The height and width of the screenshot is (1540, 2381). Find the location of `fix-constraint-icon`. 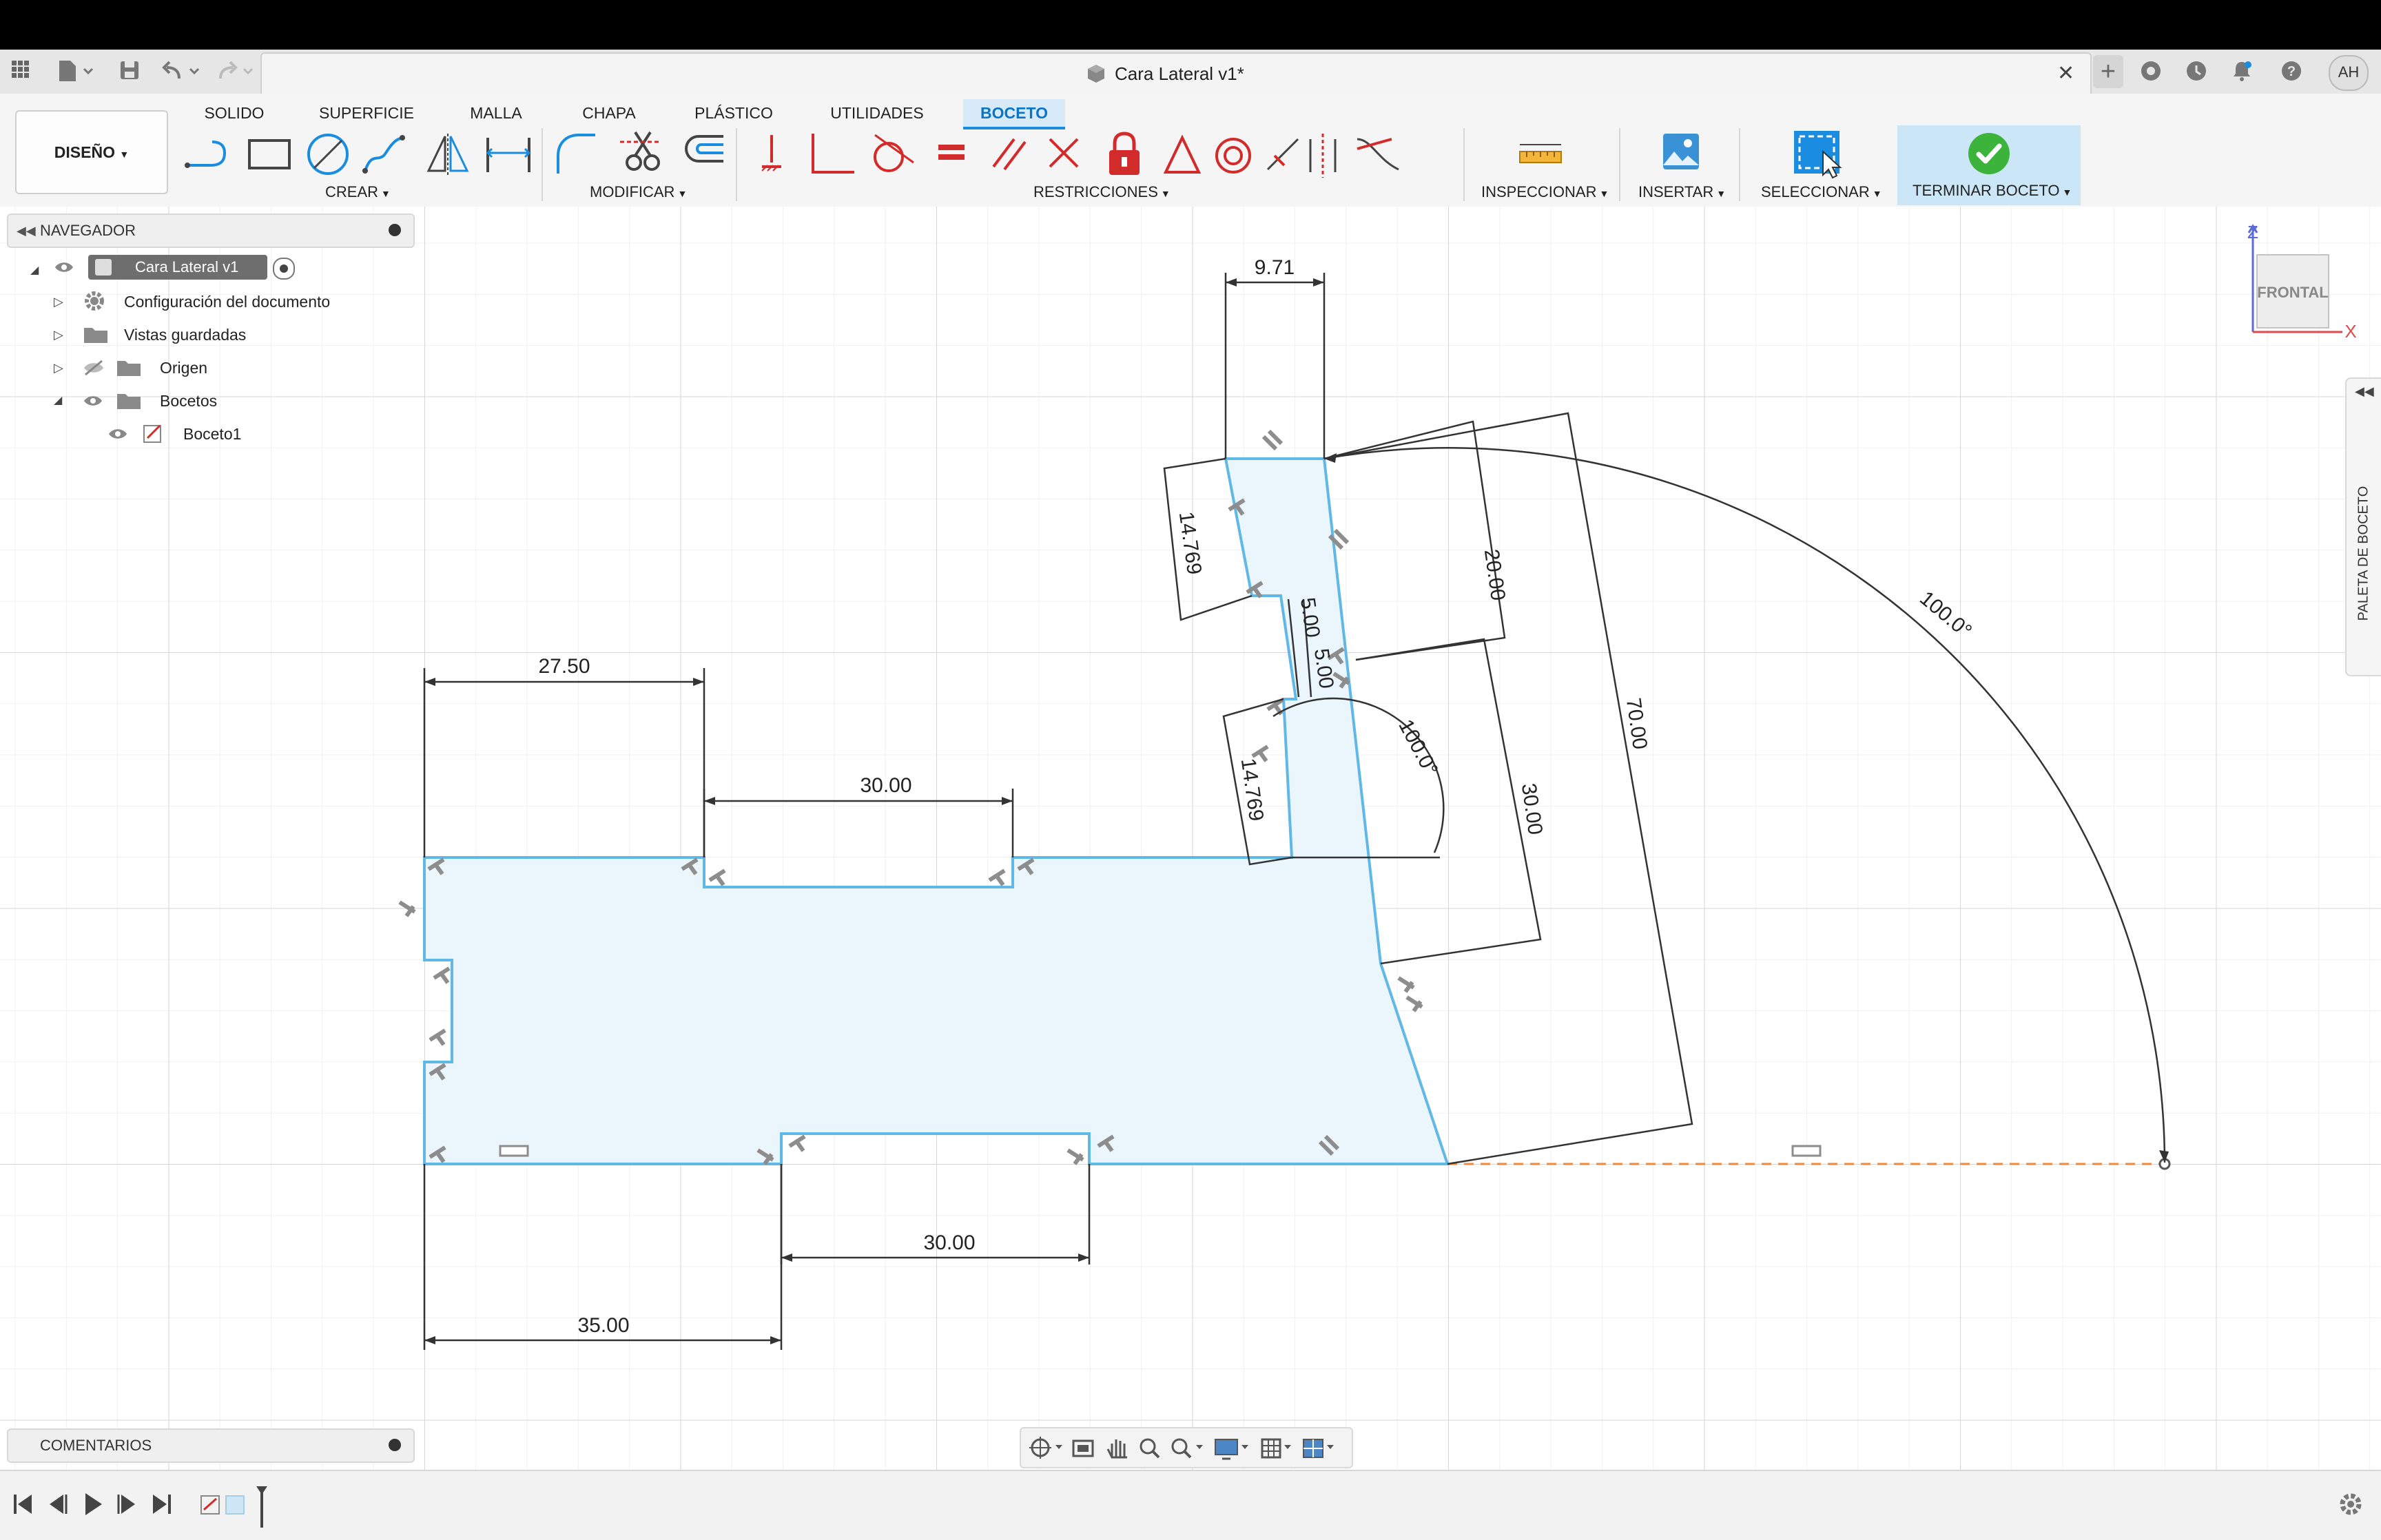

fix-constraint-icon is located at coordinates (771, 153).